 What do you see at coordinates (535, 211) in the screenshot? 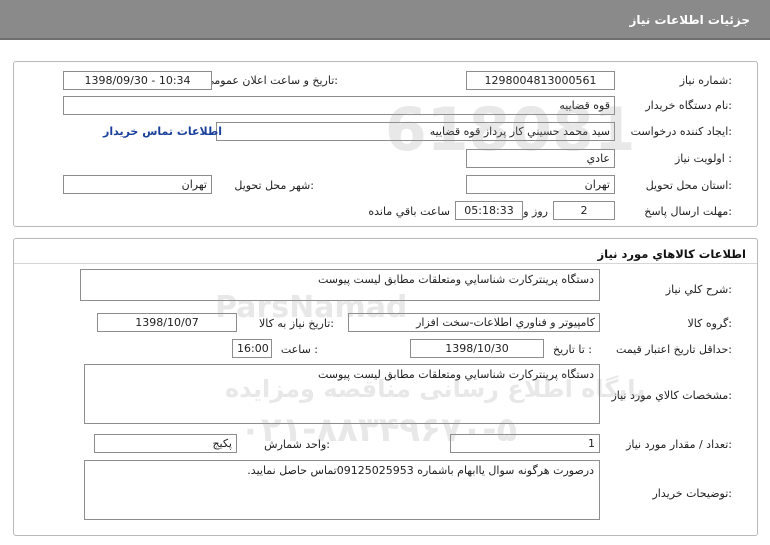
I see `days-word: روز و` at bounding box center [535, 211].